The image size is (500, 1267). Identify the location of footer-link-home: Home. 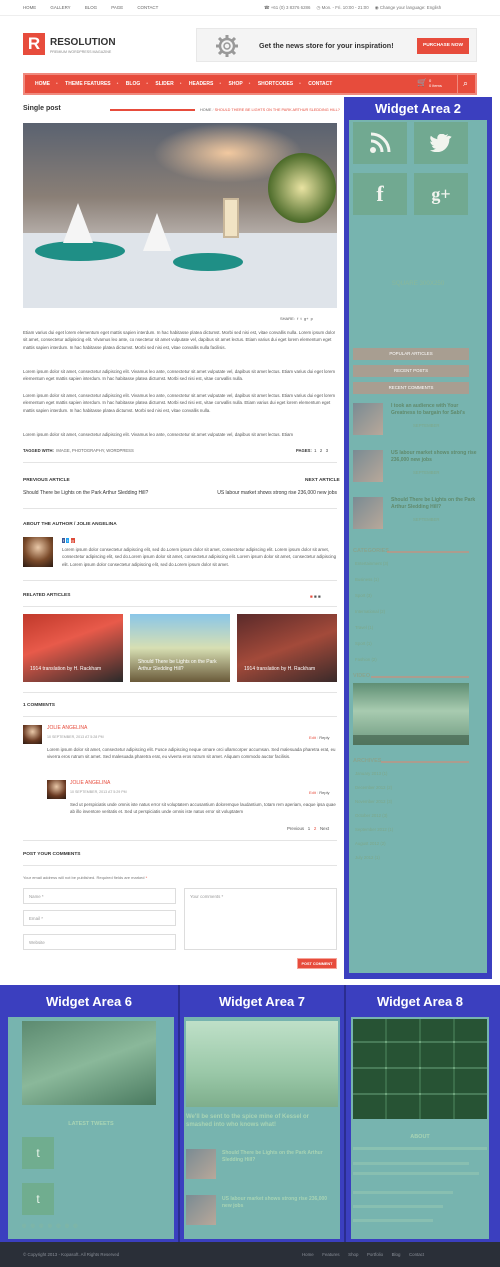
(308, 1254).